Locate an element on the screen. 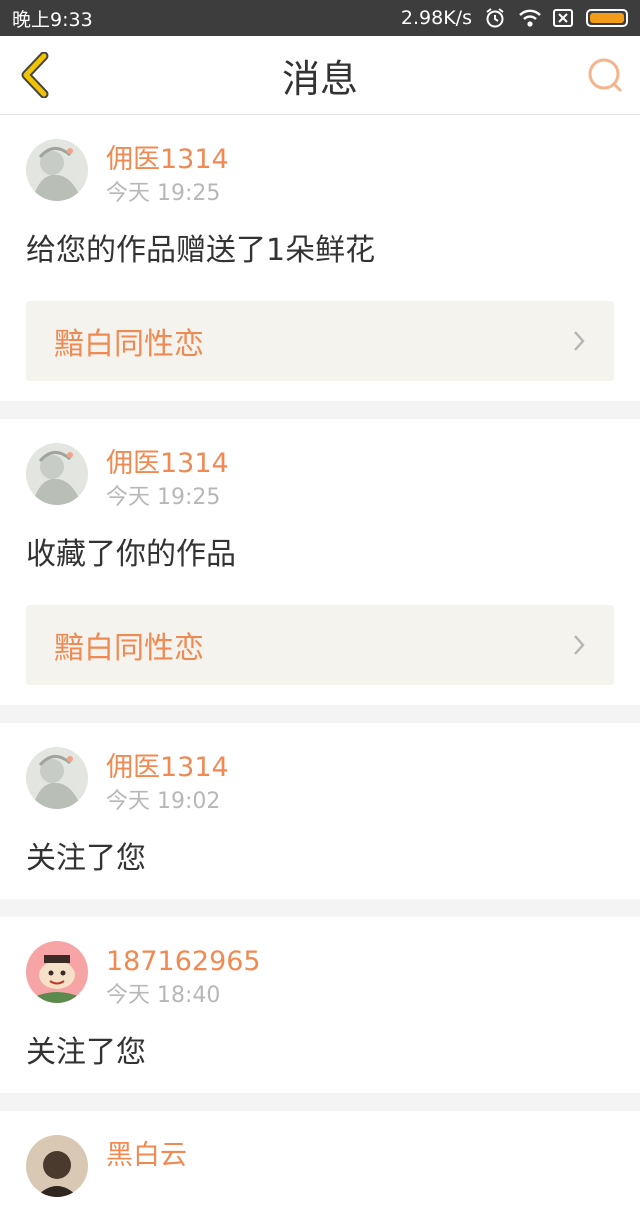 The image size is (640, 1217). message-text: 给您的作品赠送了1朵鲜花 is located at coordinates (201, 250).